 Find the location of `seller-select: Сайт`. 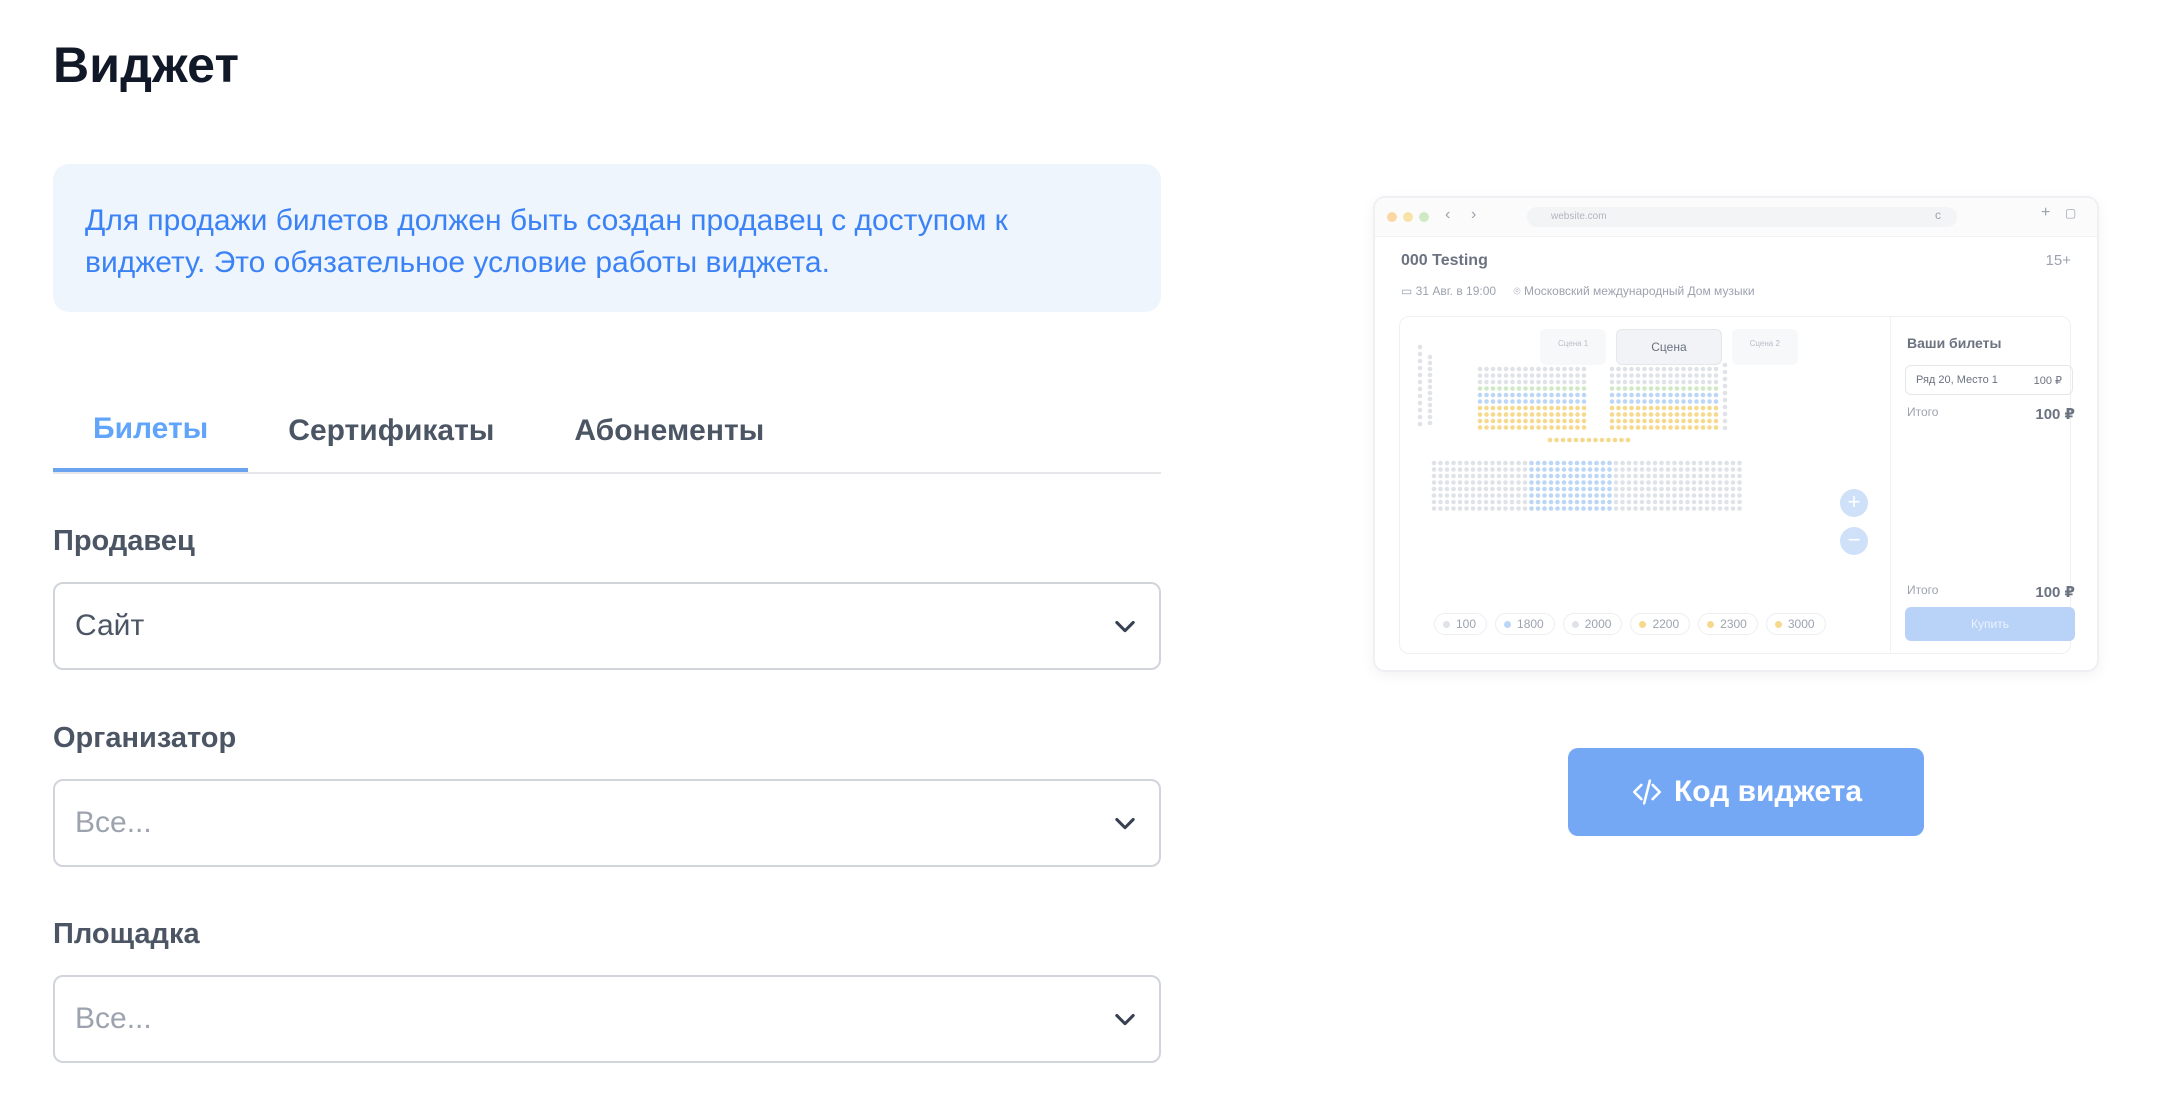

seller-select: Сайт is located at coordinates (607, 626).